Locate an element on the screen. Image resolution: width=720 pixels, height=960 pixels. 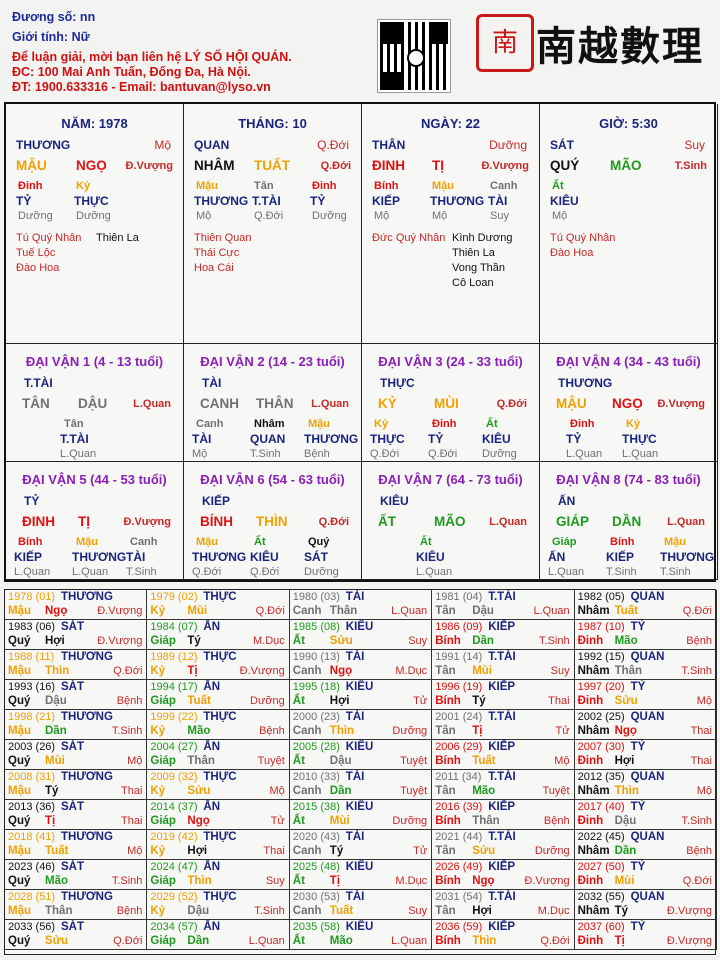
year-stem: Quý is located at coordinates (19, 761).